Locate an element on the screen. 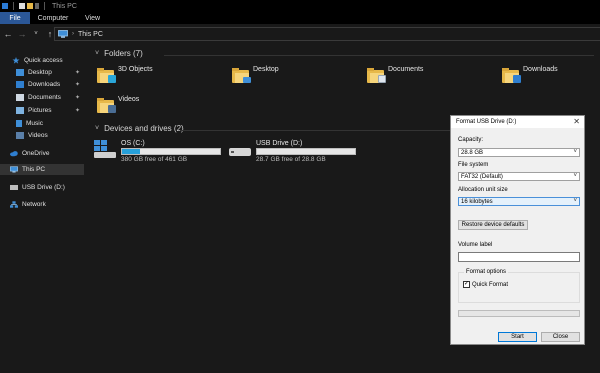  documents-folder-icon is located at coordinates (376, 75).